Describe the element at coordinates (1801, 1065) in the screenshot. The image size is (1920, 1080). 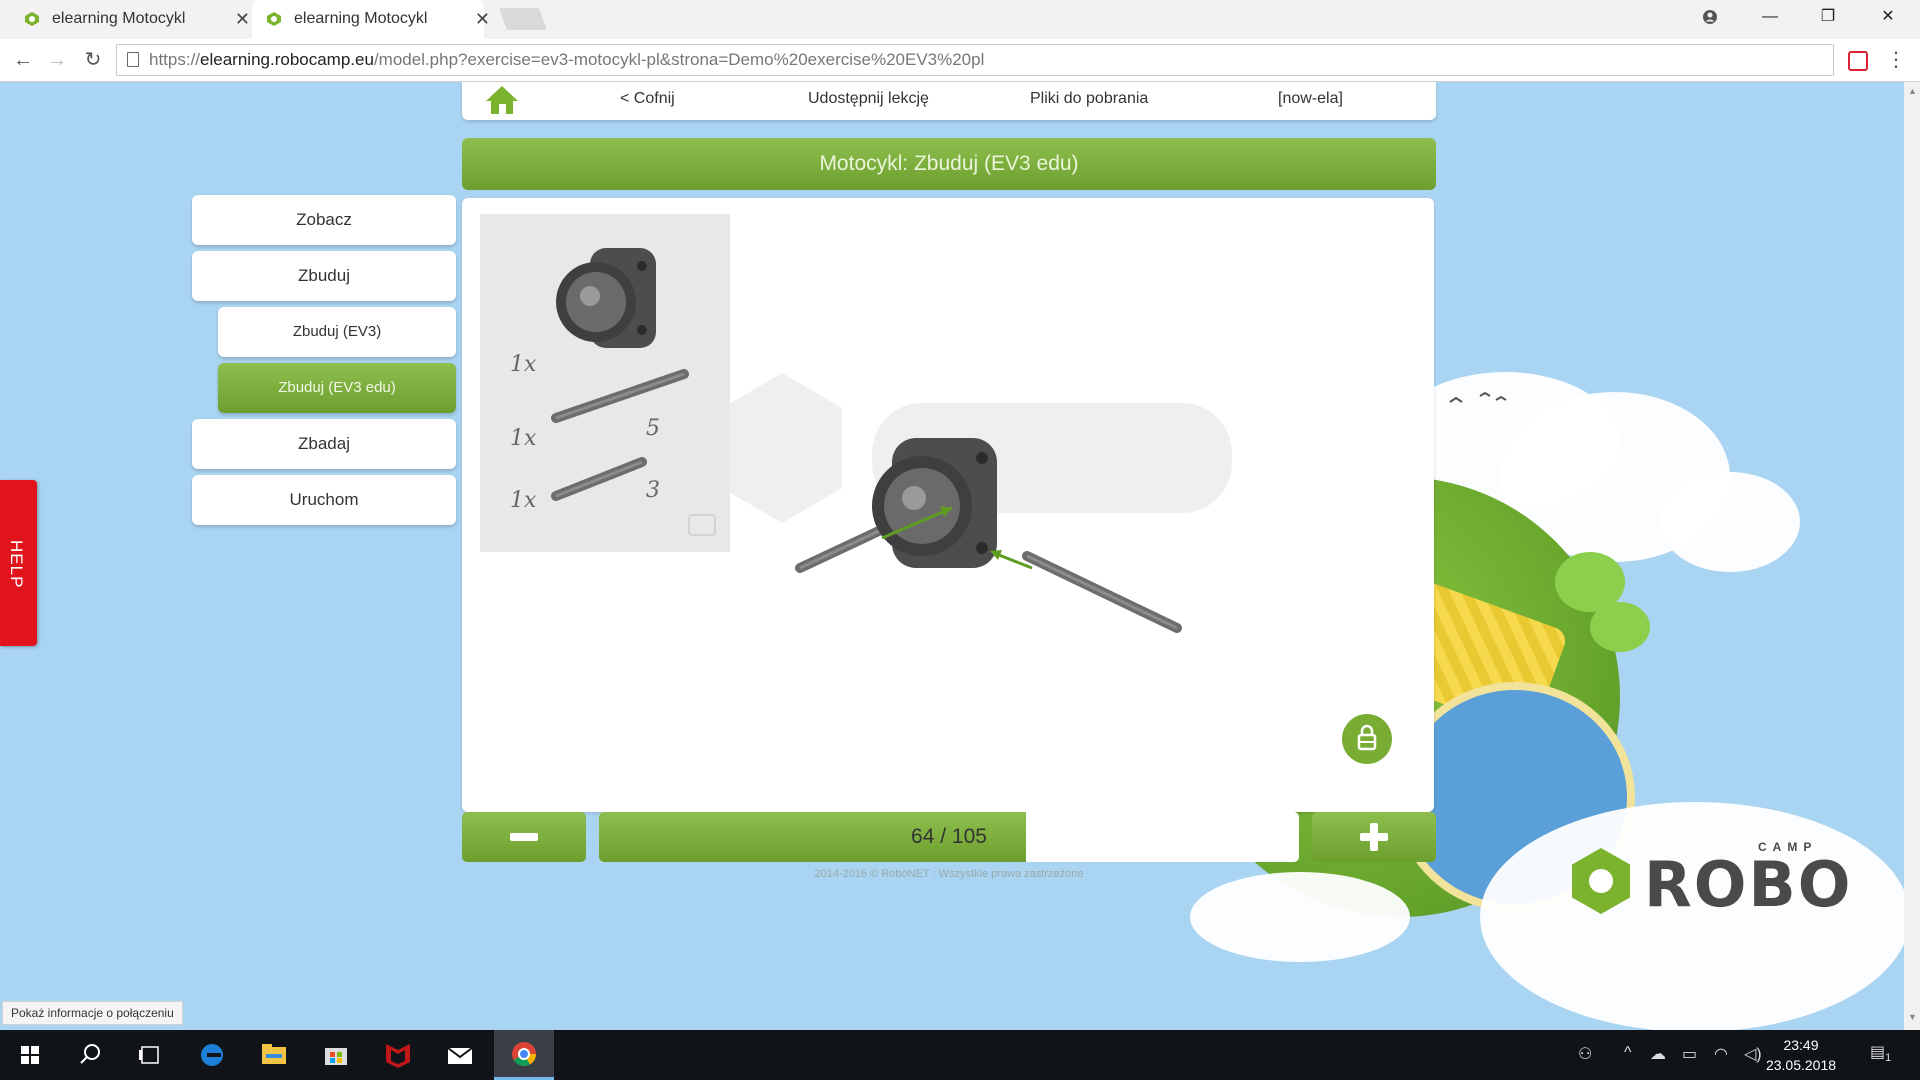
I see `clock-date: 23.05.2018` at that location.